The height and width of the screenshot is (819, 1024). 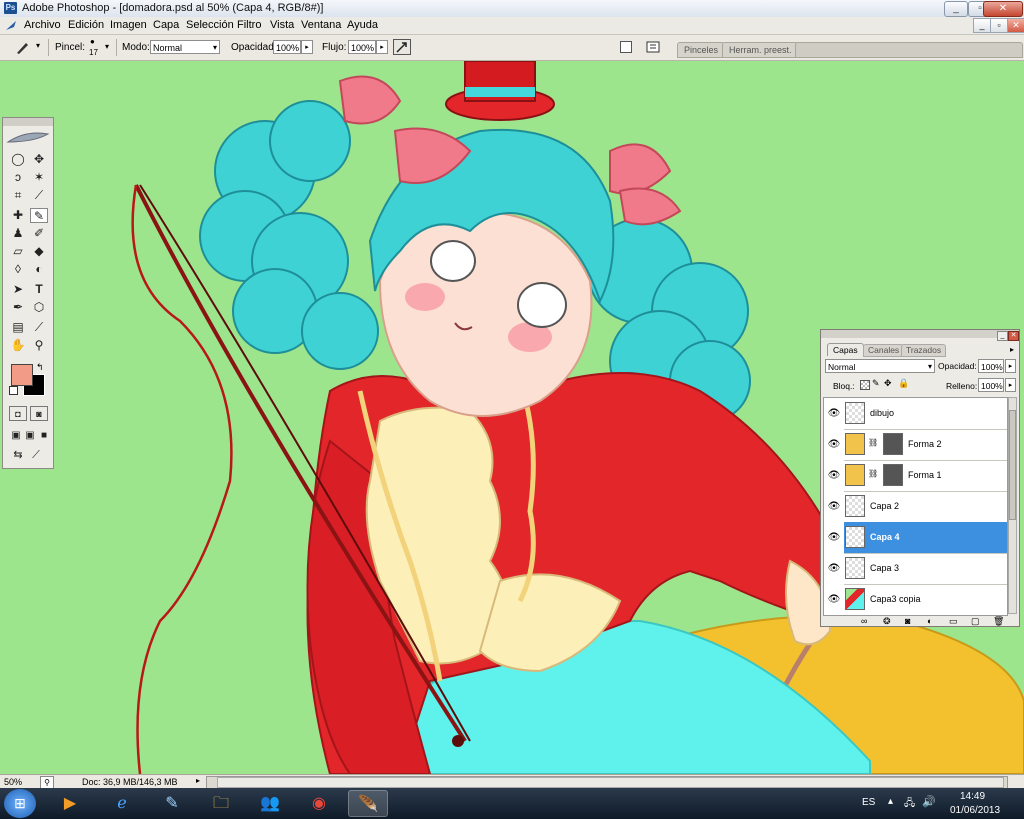 I want to click on show-hidden-icons-icon: ▴, so click(x=890, y=801).